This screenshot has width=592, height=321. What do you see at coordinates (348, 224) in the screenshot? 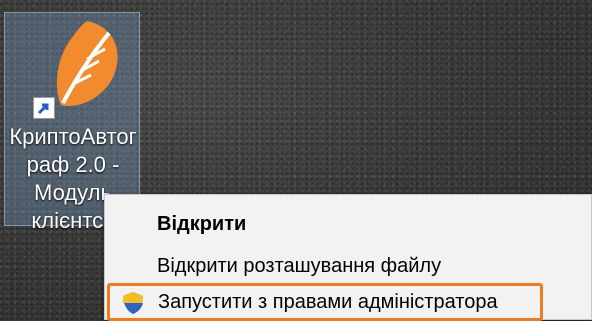
I see `menu-item-open: Відкрити` at bounding box center [348, 224].